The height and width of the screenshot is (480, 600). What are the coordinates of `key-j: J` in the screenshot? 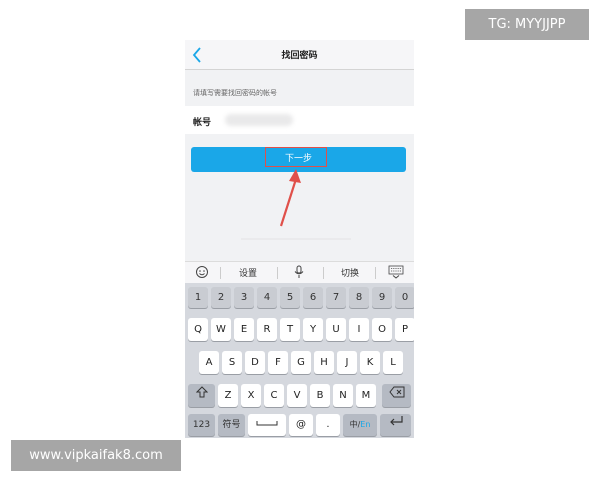 It's located at (347, 362).